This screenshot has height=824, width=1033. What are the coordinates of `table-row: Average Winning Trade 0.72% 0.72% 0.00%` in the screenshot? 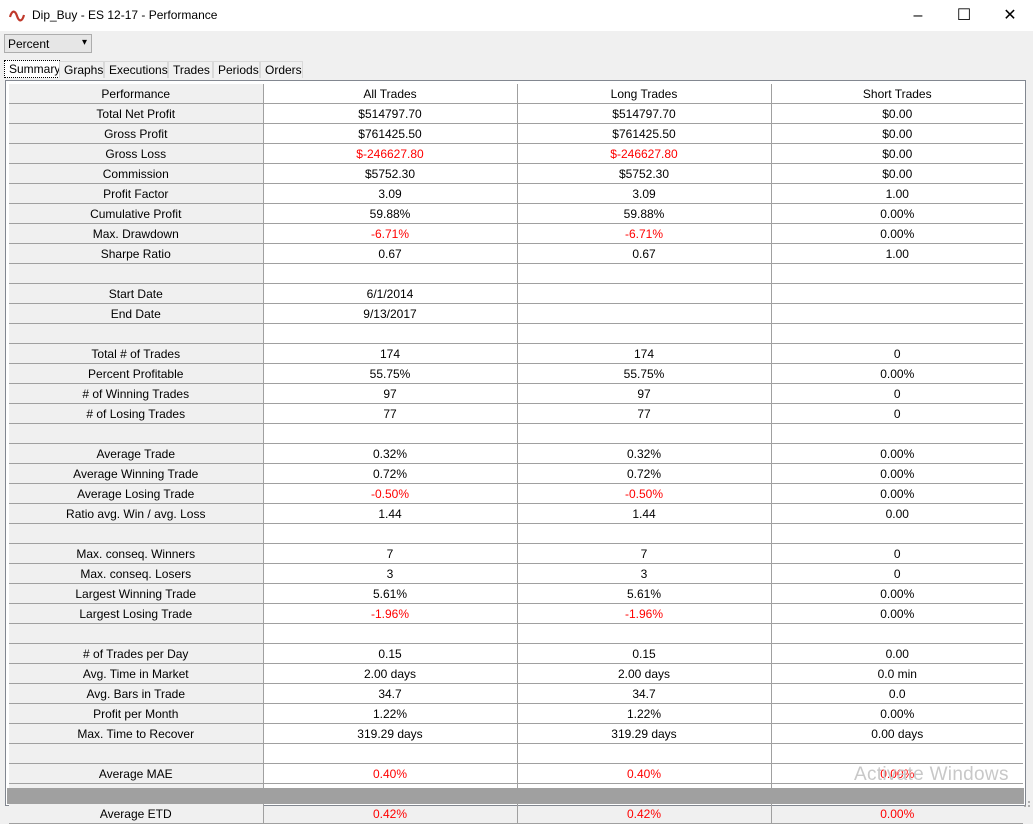 It's located at (516, 473).